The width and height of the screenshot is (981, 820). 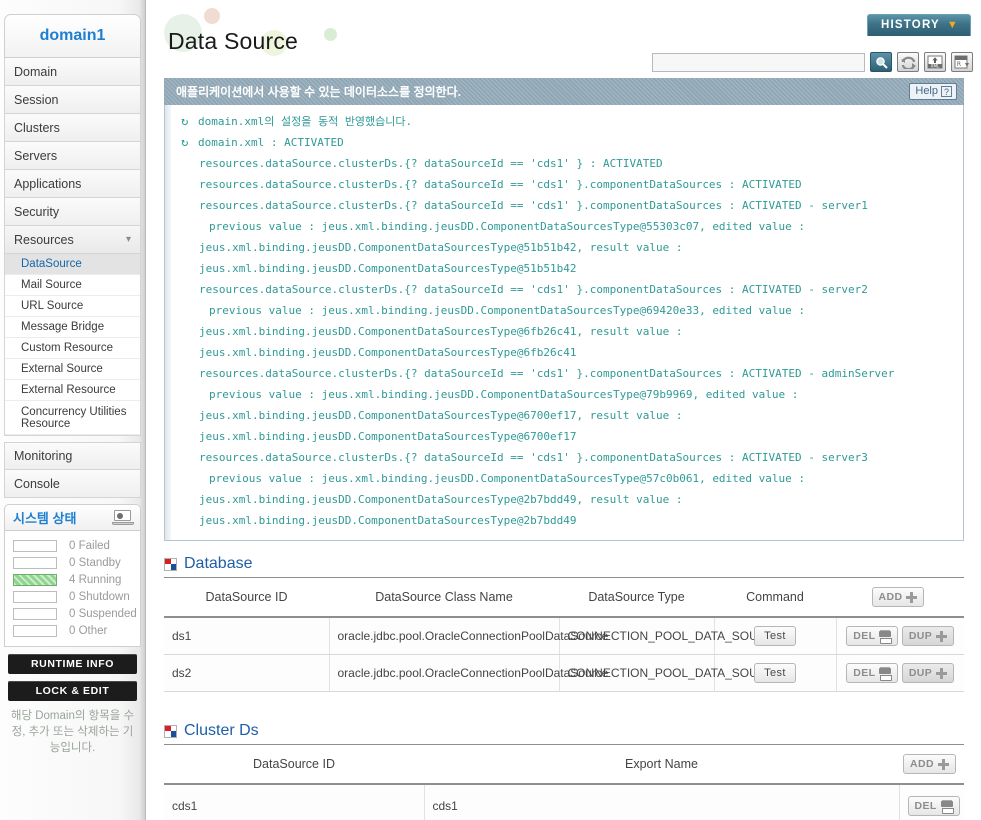 What do you see at coordinates (72, 484) in the screenshot?
I see `sidebar-item-console: Console` at bounding box center [72, 484].